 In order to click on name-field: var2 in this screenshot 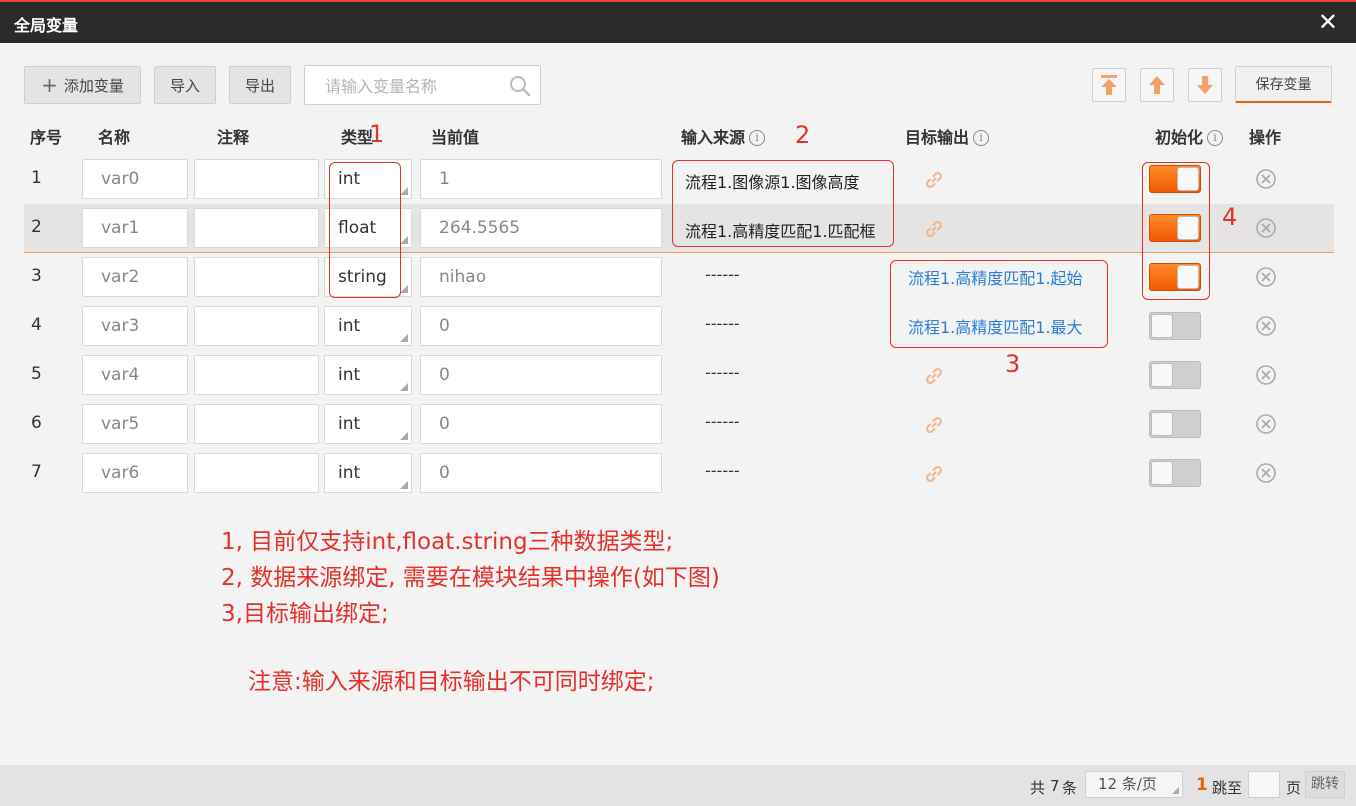, I will do `click(135, 277)`.